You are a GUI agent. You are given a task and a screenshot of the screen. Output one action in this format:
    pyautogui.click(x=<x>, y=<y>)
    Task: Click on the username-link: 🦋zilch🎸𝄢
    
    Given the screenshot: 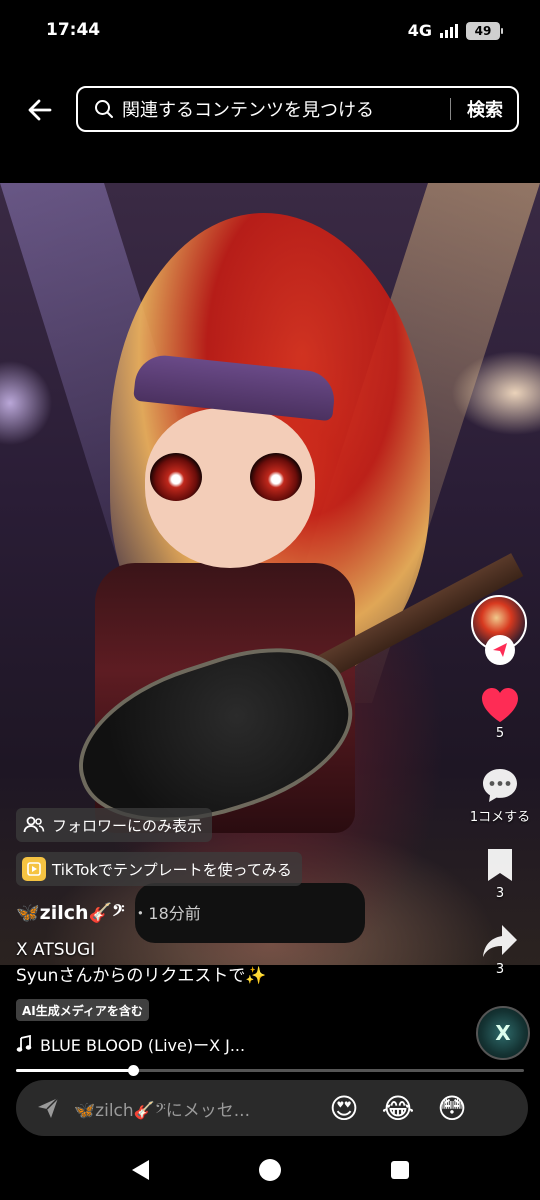 What is the action you would take?
    pyautogui.click(x=70, y=912)
    